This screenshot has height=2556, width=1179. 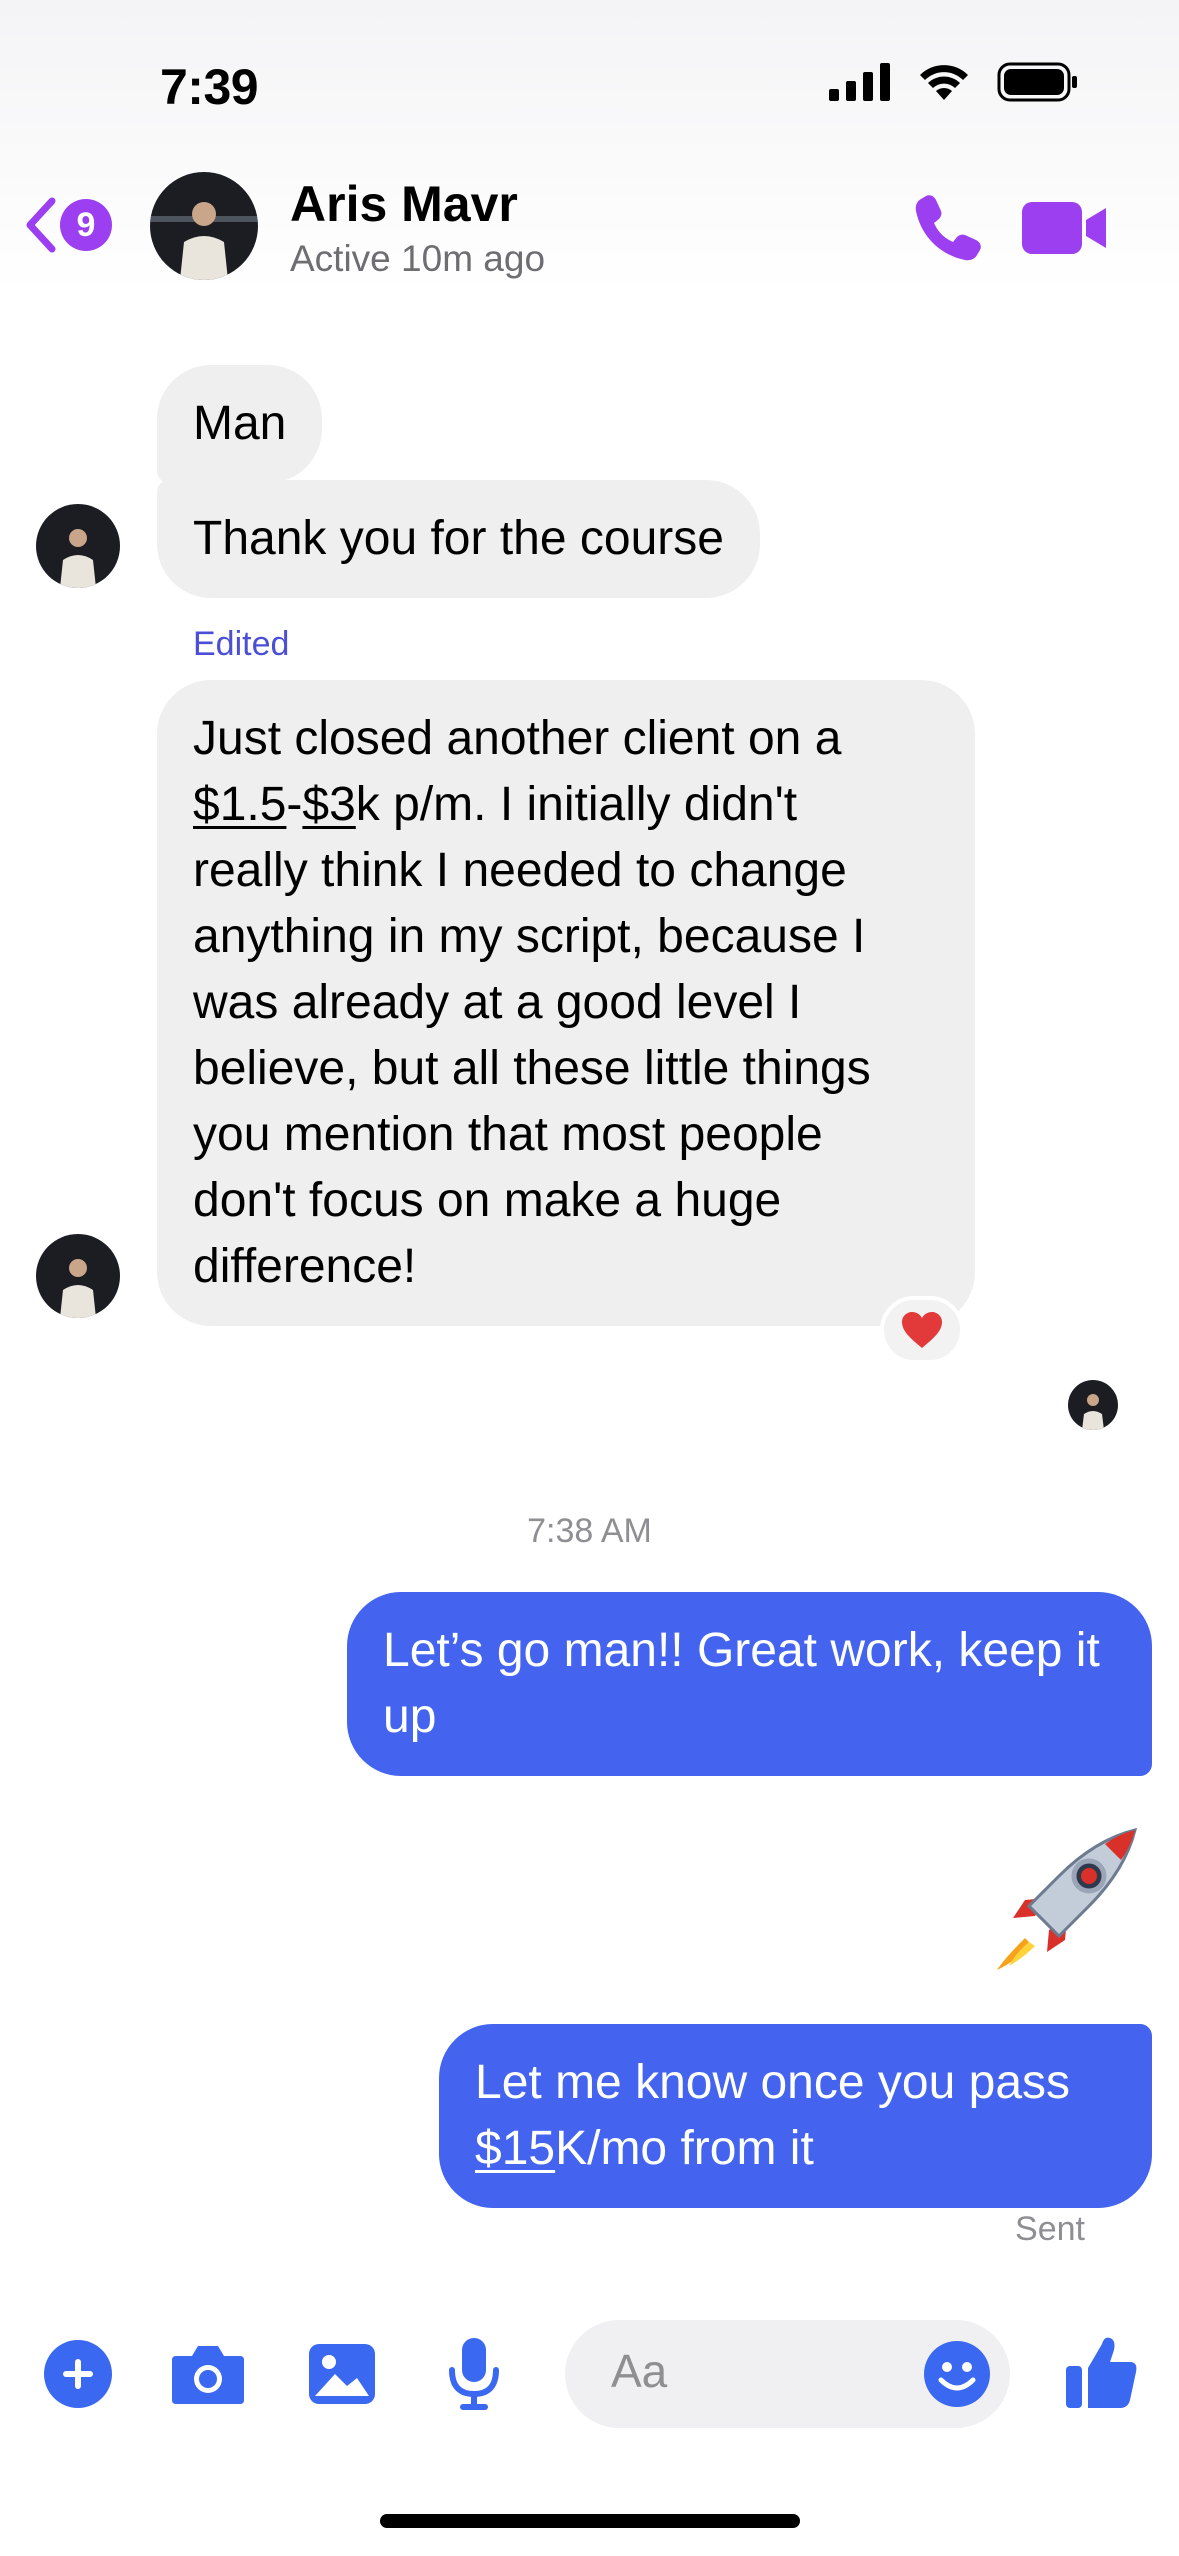 I want to click on message-line: $1.5-$3k p/m. I initially didn't, so click(x=566, y=805).